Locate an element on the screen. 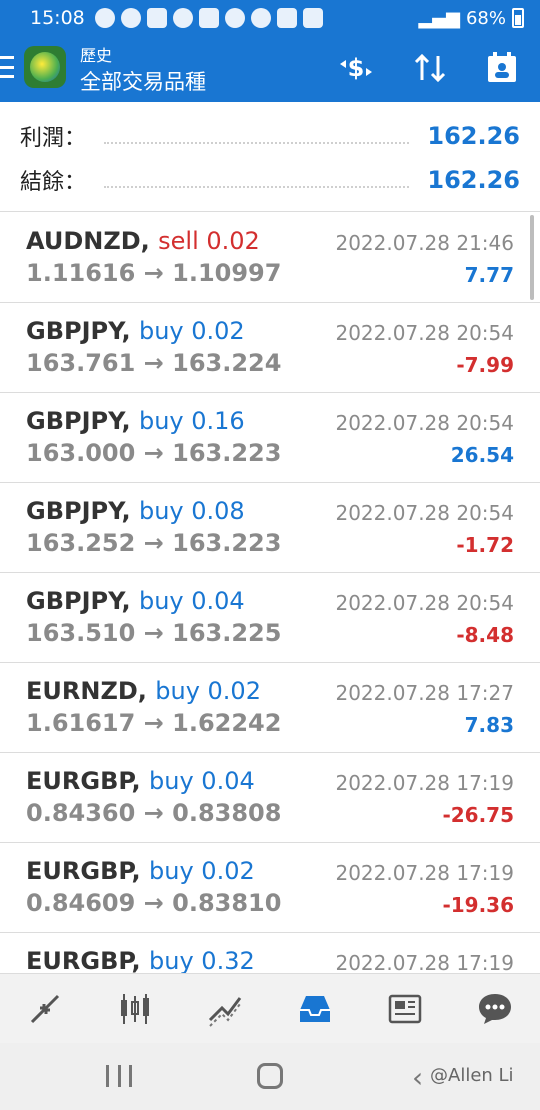 The width and height of the screenshot is (540, 1110). nav-chat is located at coordinates (495, 1008).